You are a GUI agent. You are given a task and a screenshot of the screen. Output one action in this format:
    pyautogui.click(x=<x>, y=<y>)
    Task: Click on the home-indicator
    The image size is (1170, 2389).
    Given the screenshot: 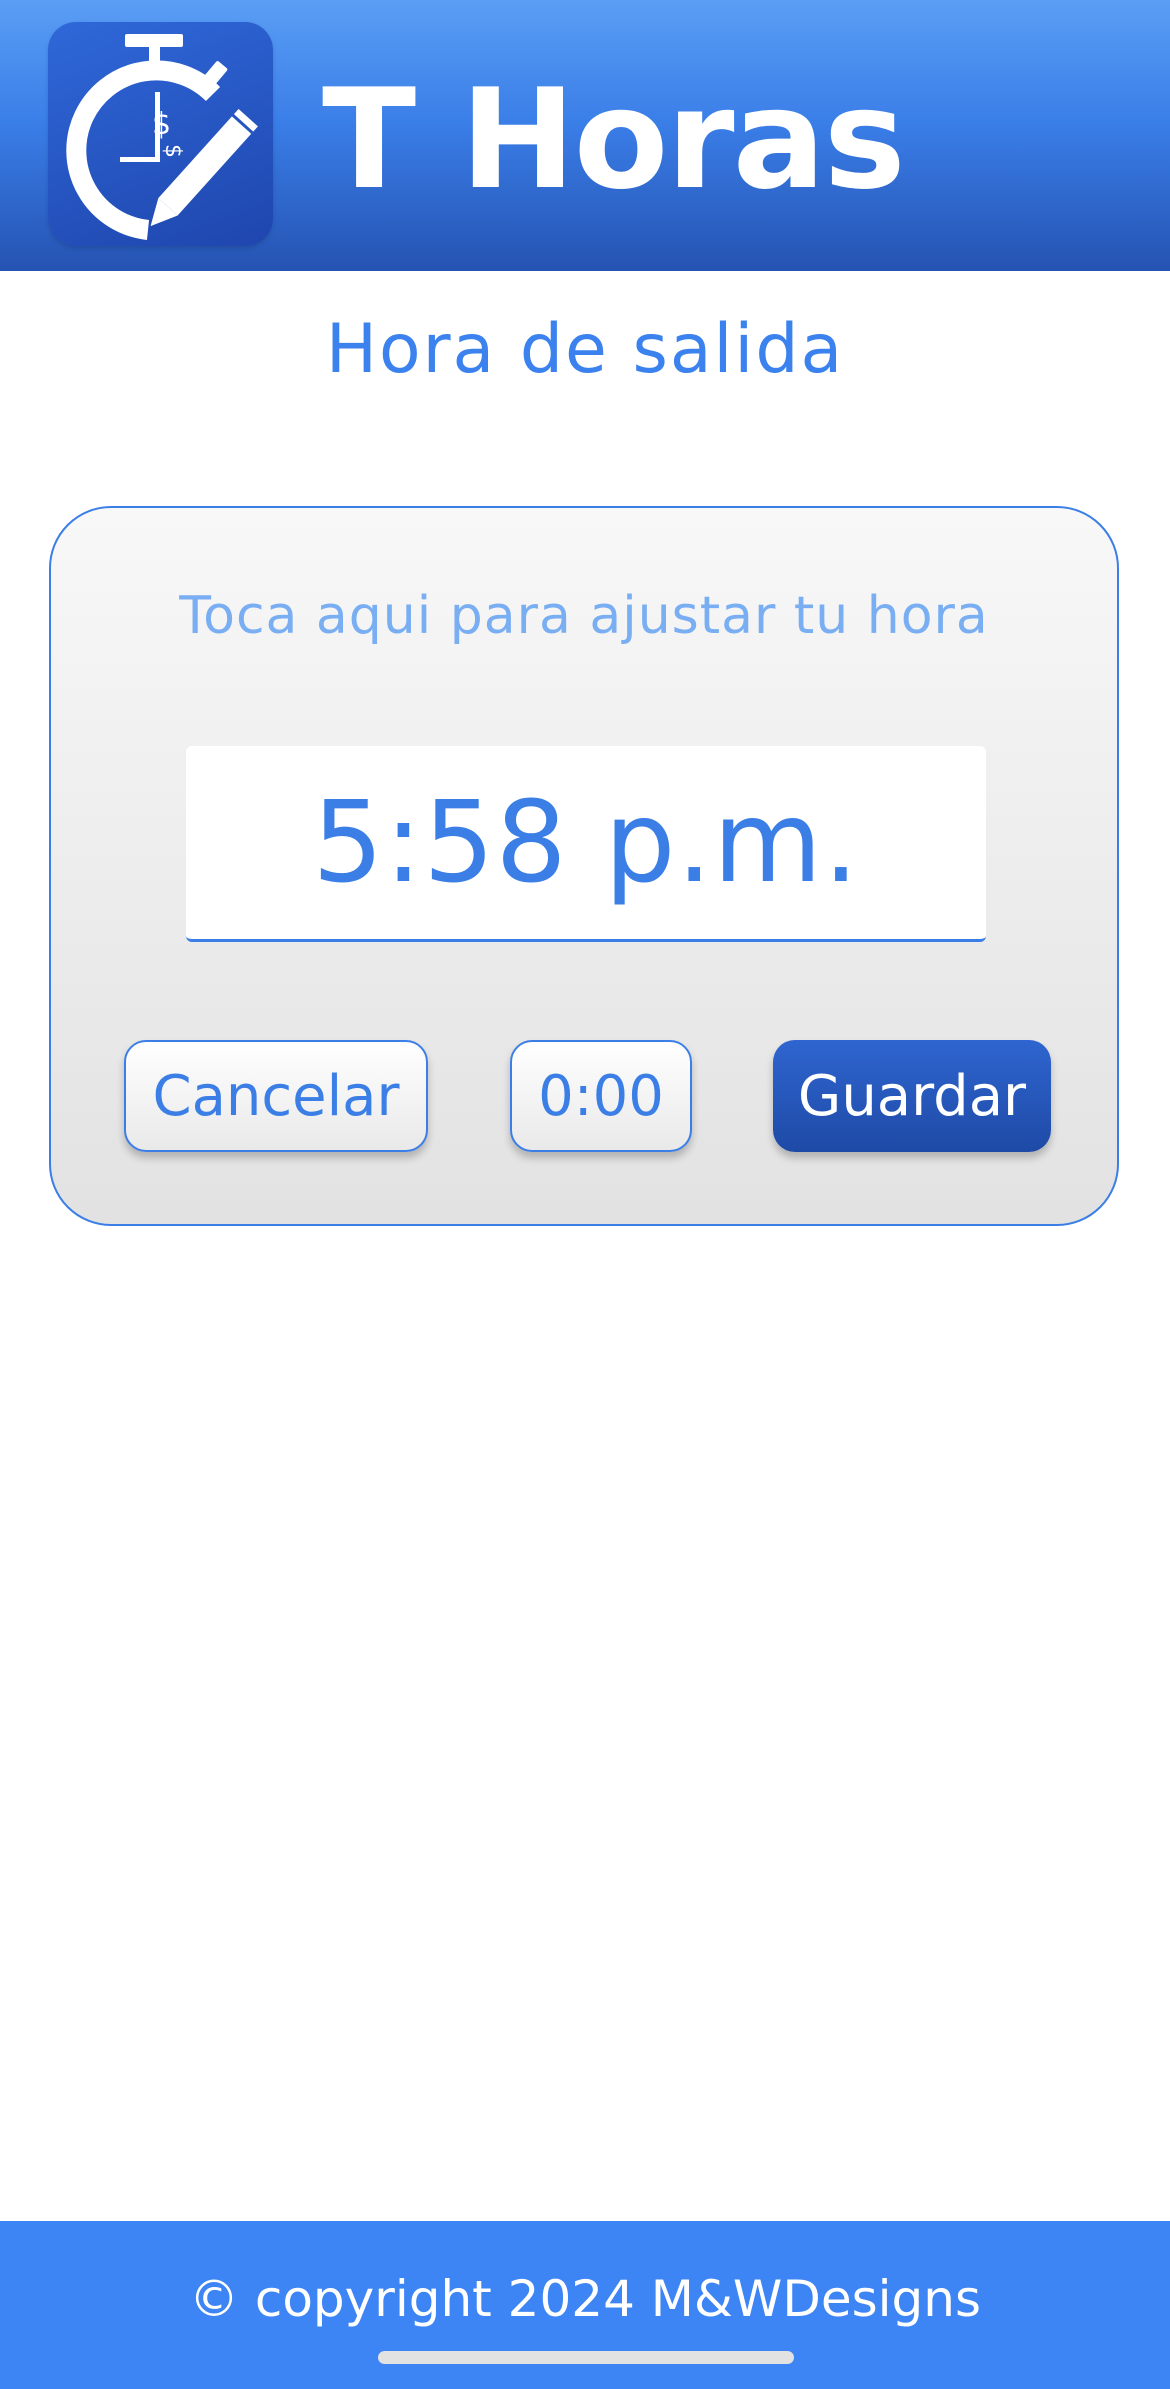 What is the action you would take?
    pyautogui.click(x=586, y=2357)
    